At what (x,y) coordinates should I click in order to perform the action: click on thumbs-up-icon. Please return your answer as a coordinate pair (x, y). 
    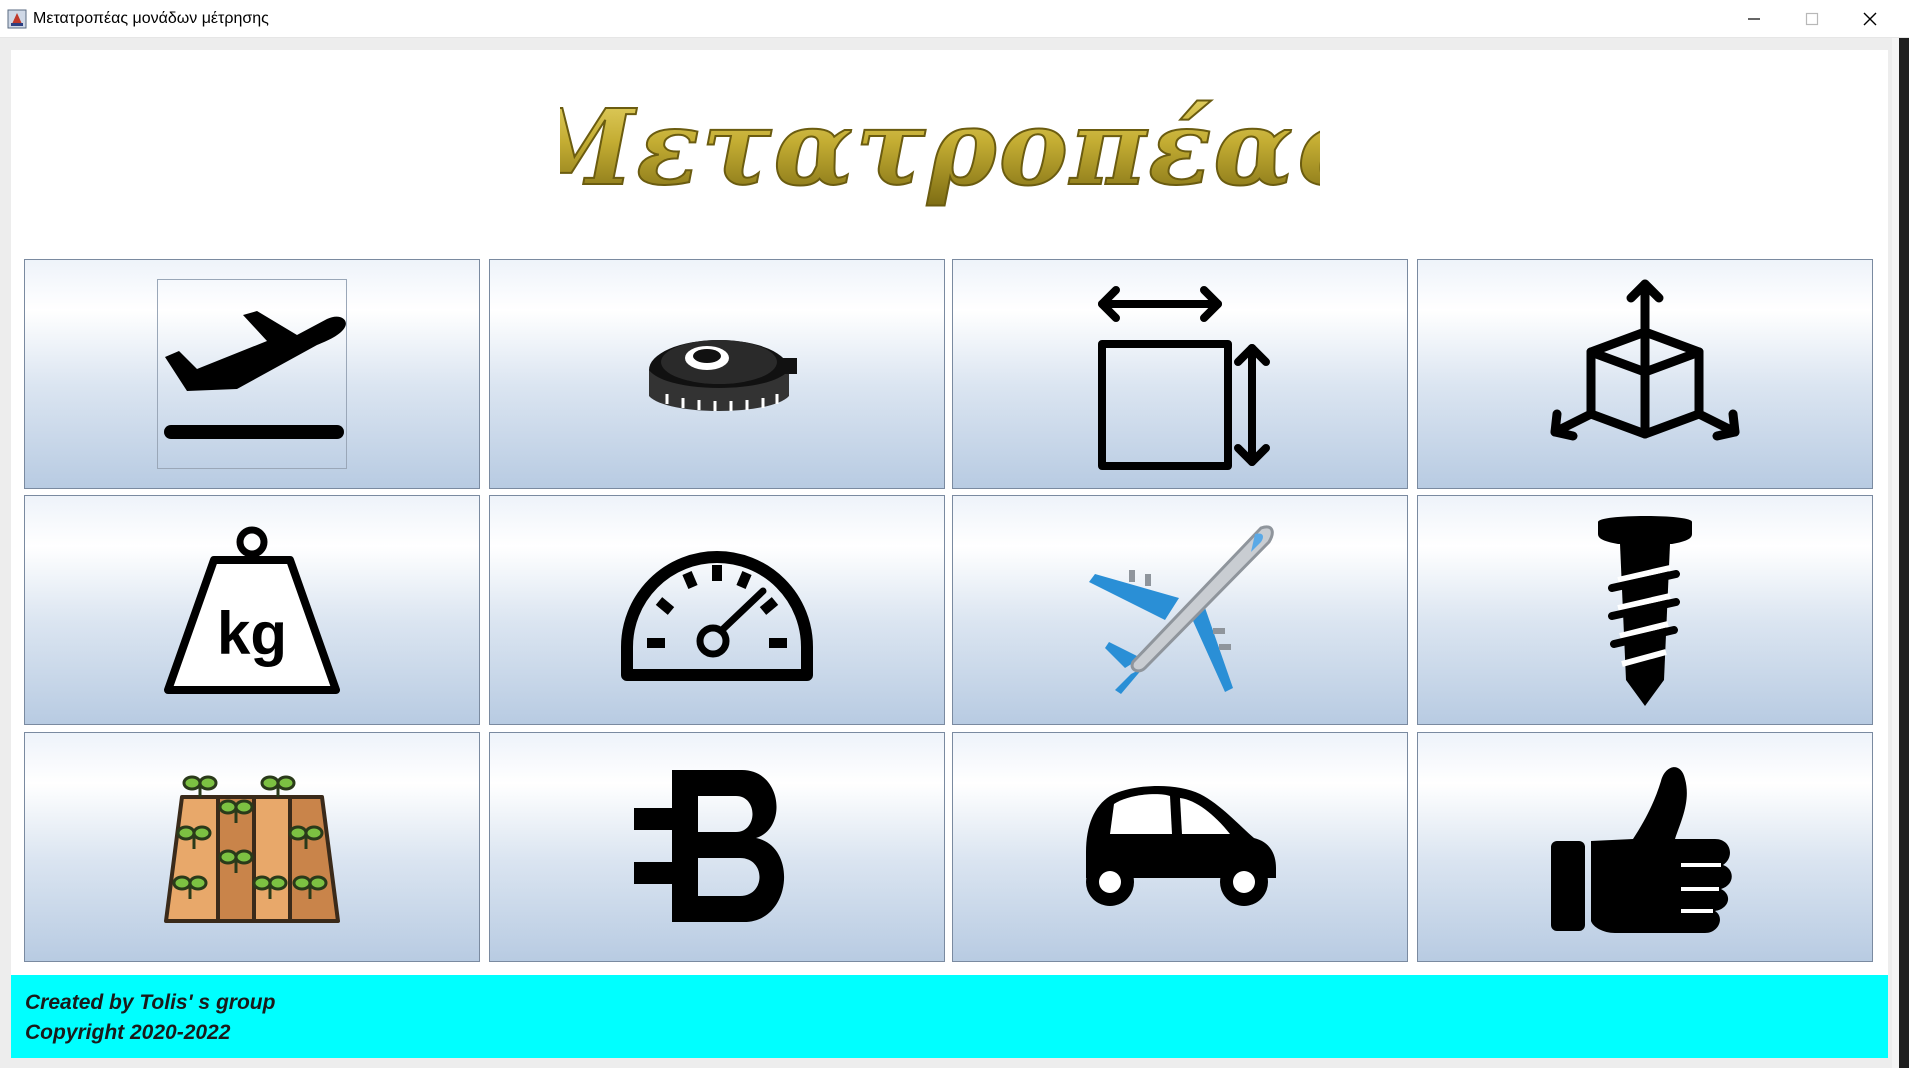
    Looking at the image, I should click on (1641, 850).